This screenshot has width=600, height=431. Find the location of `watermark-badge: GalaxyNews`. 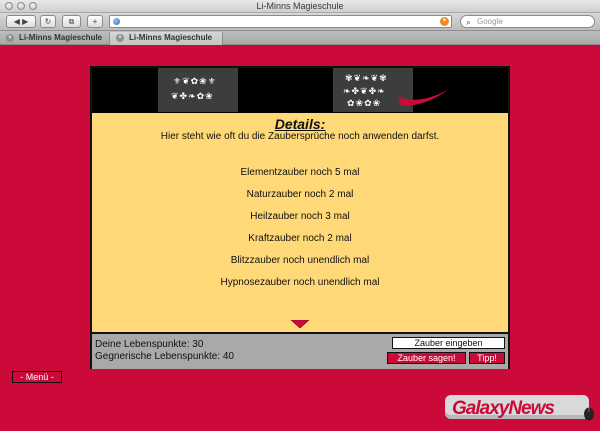

watermark-badge: GalaxyNews is located at coordinates (517, 407).